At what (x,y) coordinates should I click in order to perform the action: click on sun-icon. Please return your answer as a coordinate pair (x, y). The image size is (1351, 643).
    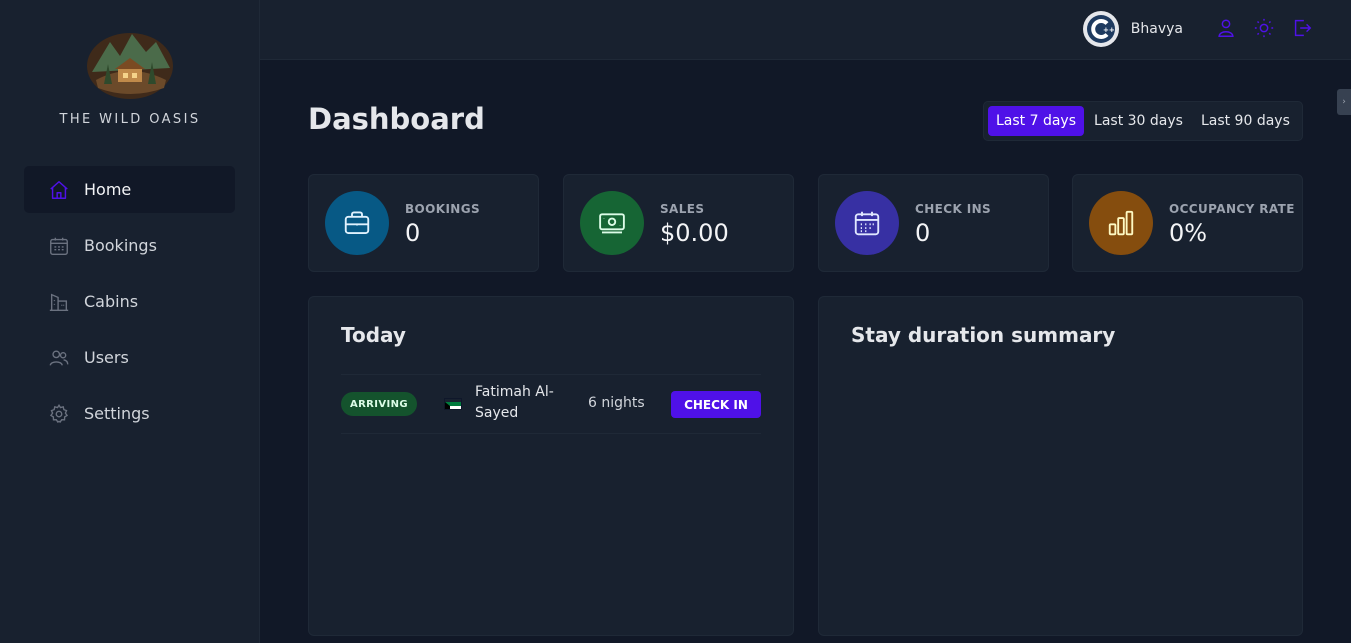
    Looking at the image, I should click on (1264, 28).